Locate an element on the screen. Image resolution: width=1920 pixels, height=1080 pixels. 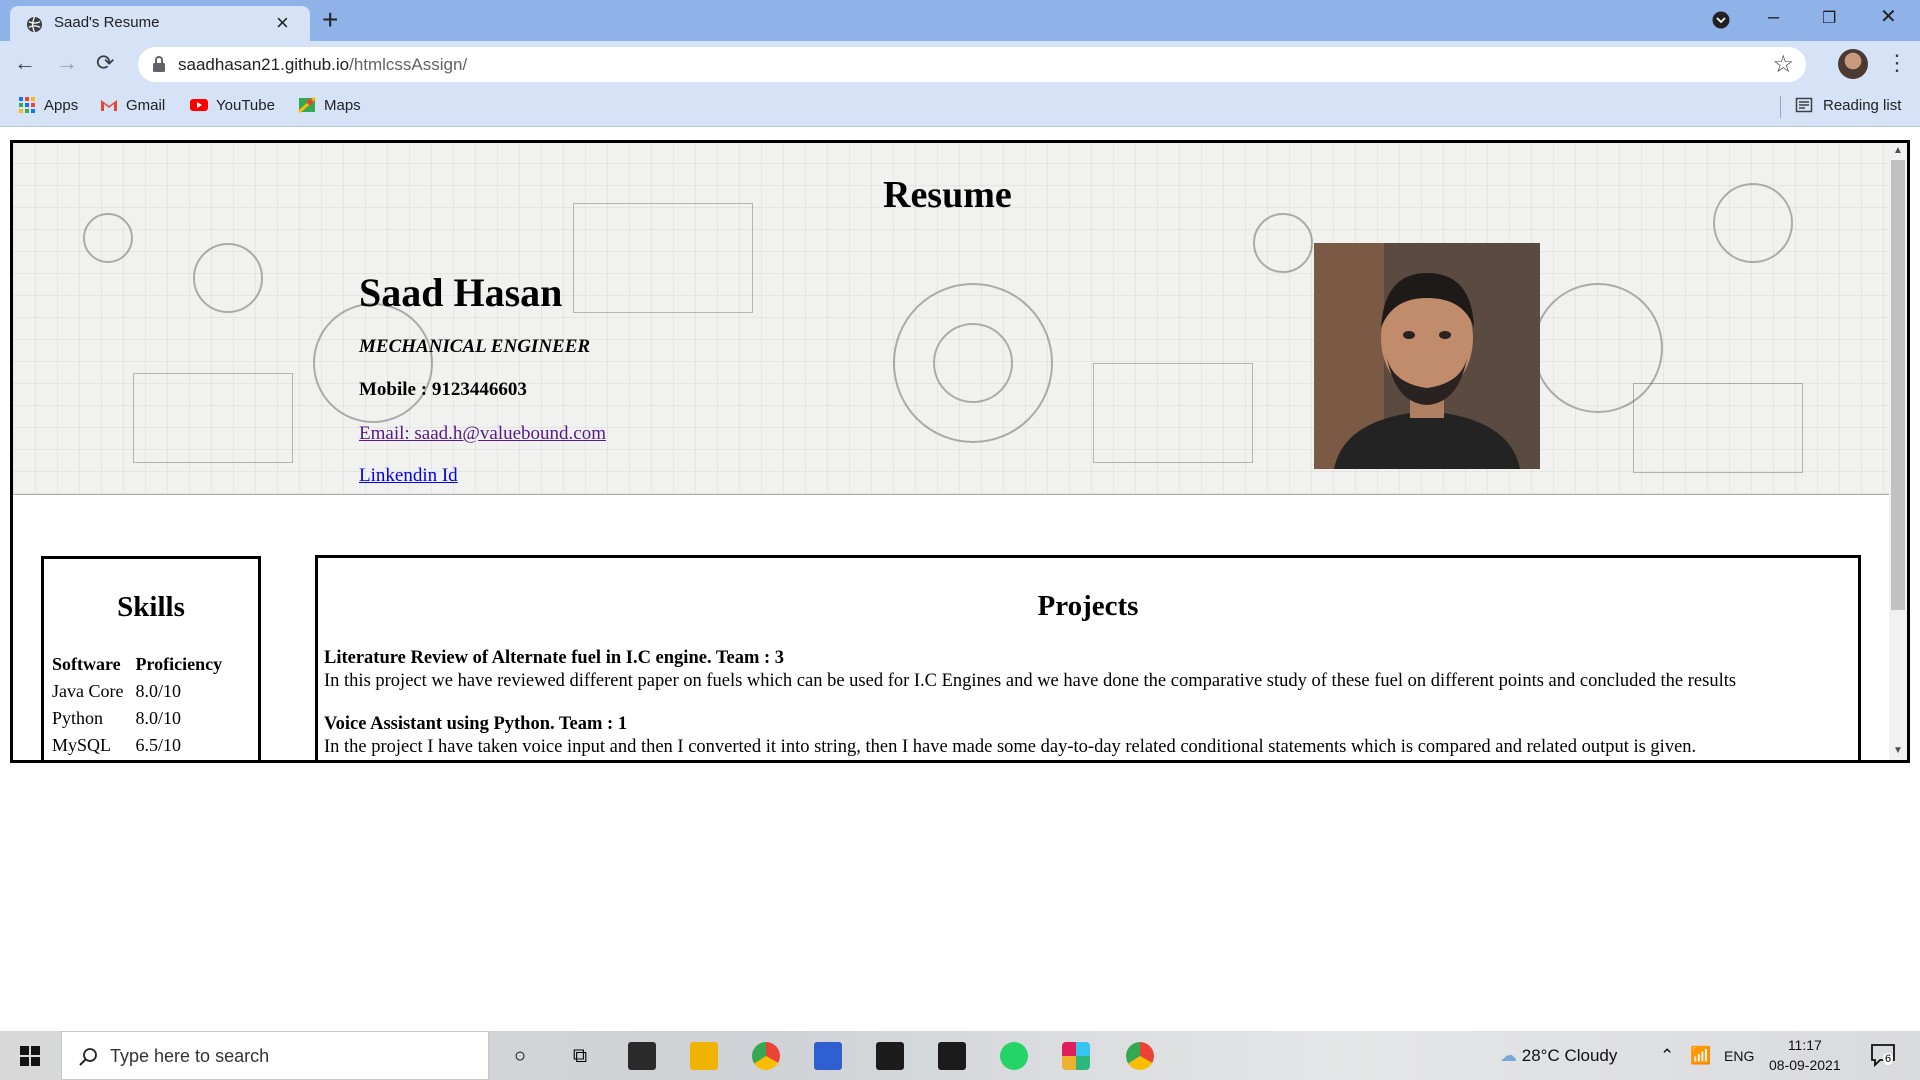
bookmark-youtube: YouTube is located at coordinates (232, 105).